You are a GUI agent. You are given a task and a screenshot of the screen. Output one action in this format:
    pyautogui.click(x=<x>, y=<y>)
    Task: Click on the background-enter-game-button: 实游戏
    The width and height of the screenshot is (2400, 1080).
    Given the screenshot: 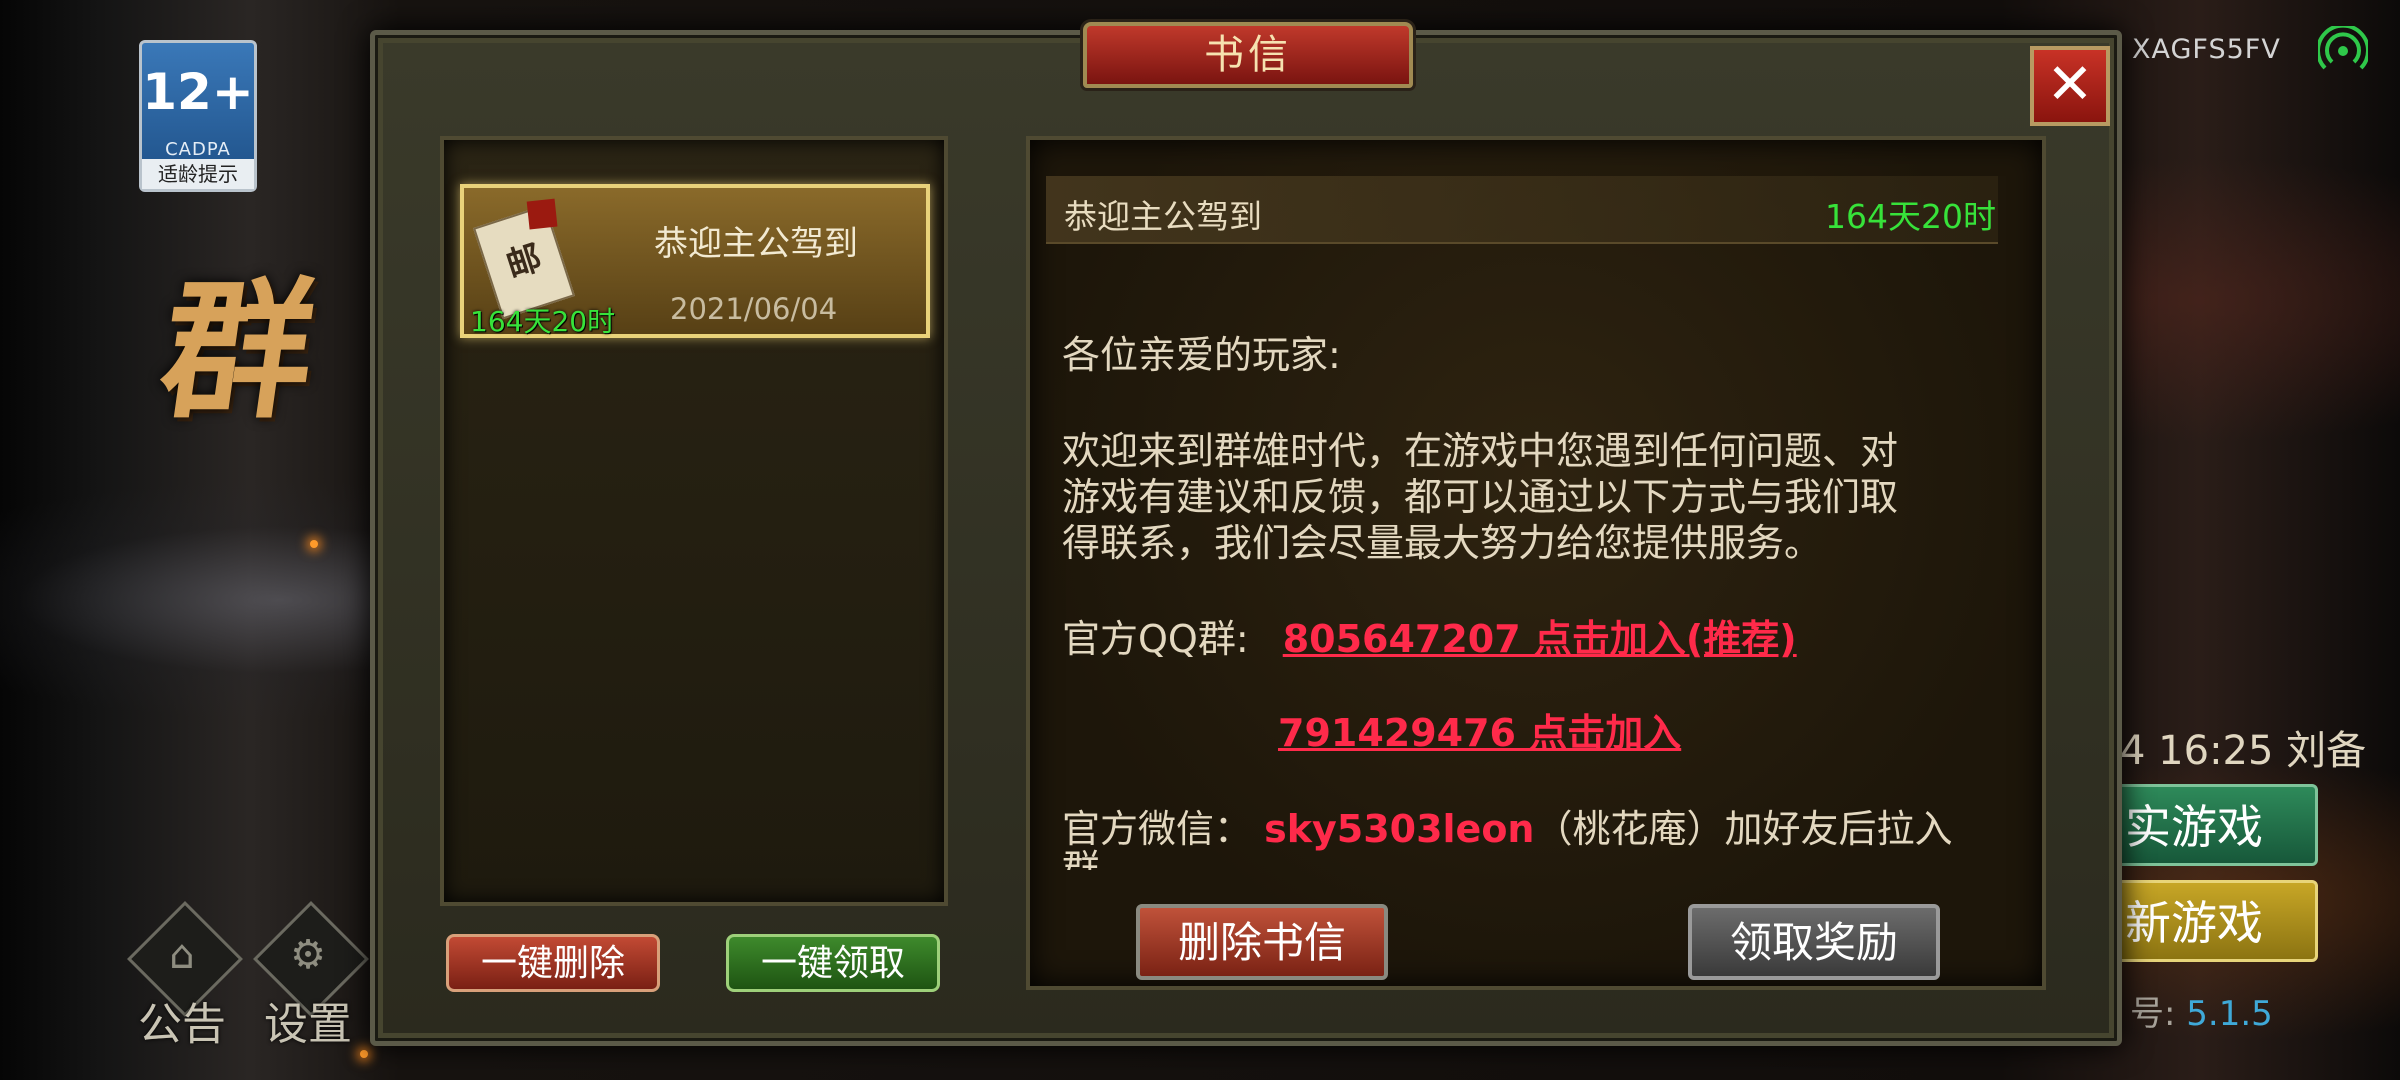 What is the action you would take?
    pyautogui.click(x=2209, y=825)
    